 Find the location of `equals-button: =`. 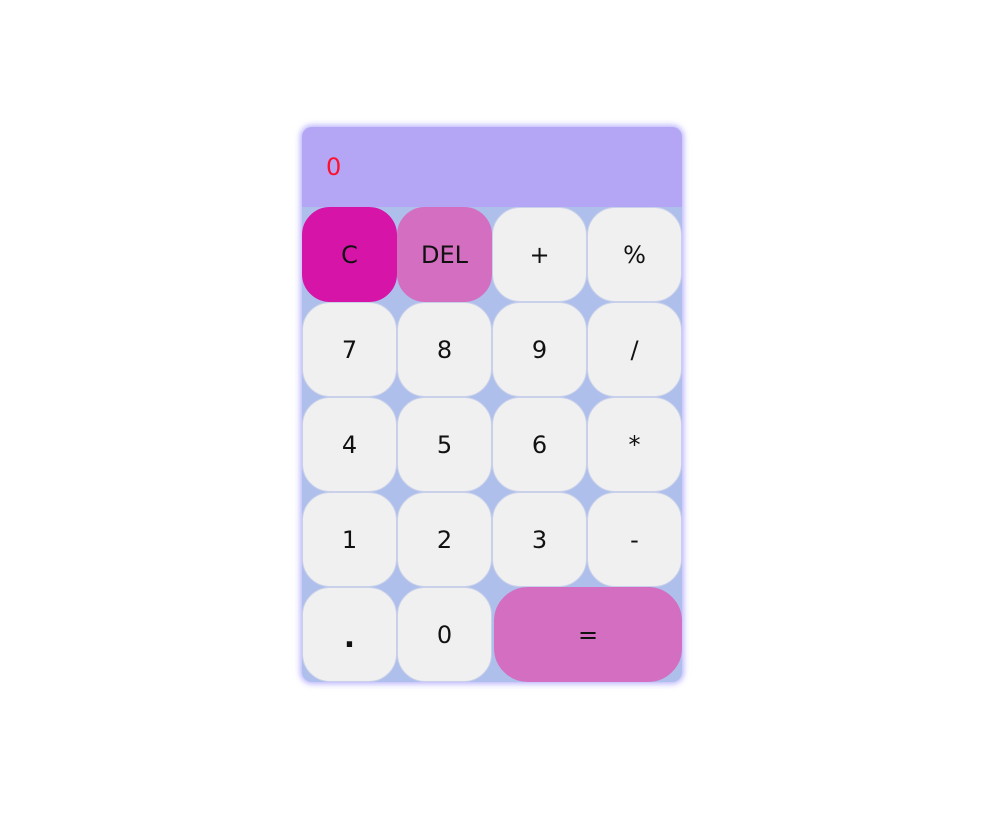

equals-button: = is located at coordinates (588, 634).